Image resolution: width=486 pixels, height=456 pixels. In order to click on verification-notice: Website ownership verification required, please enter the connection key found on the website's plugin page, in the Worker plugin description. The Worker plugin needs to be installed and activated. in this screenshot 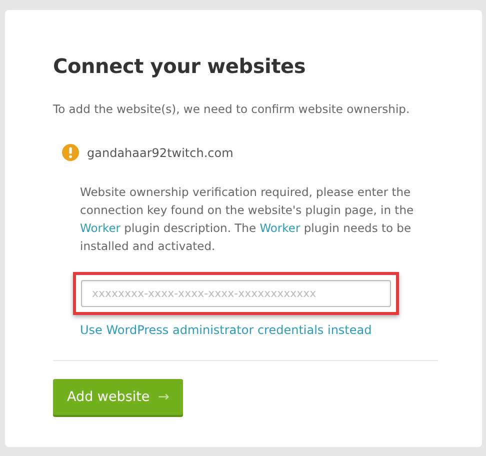, I will do `click(247, 219)`.